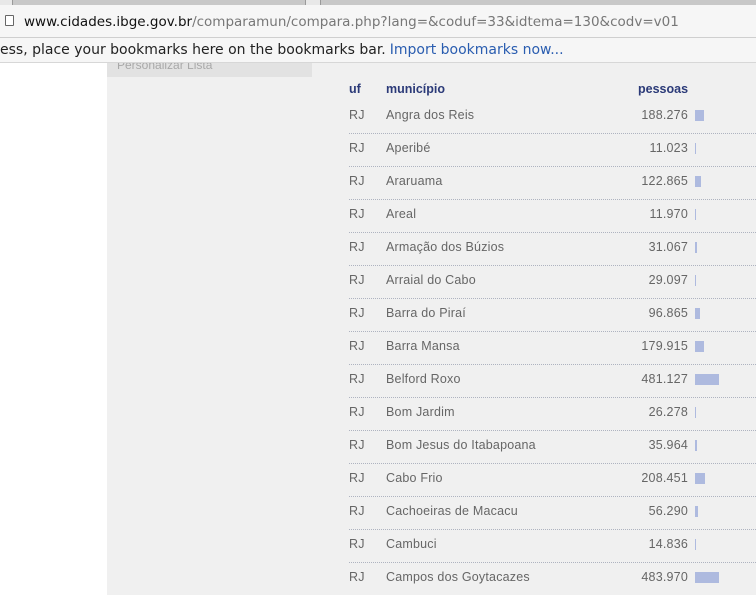 The width and height of the screenshot is (756, 595). Describe the element at coordinates (664, 379) in the screenshot. I see `cell-pessoas: 481.127` at that location.